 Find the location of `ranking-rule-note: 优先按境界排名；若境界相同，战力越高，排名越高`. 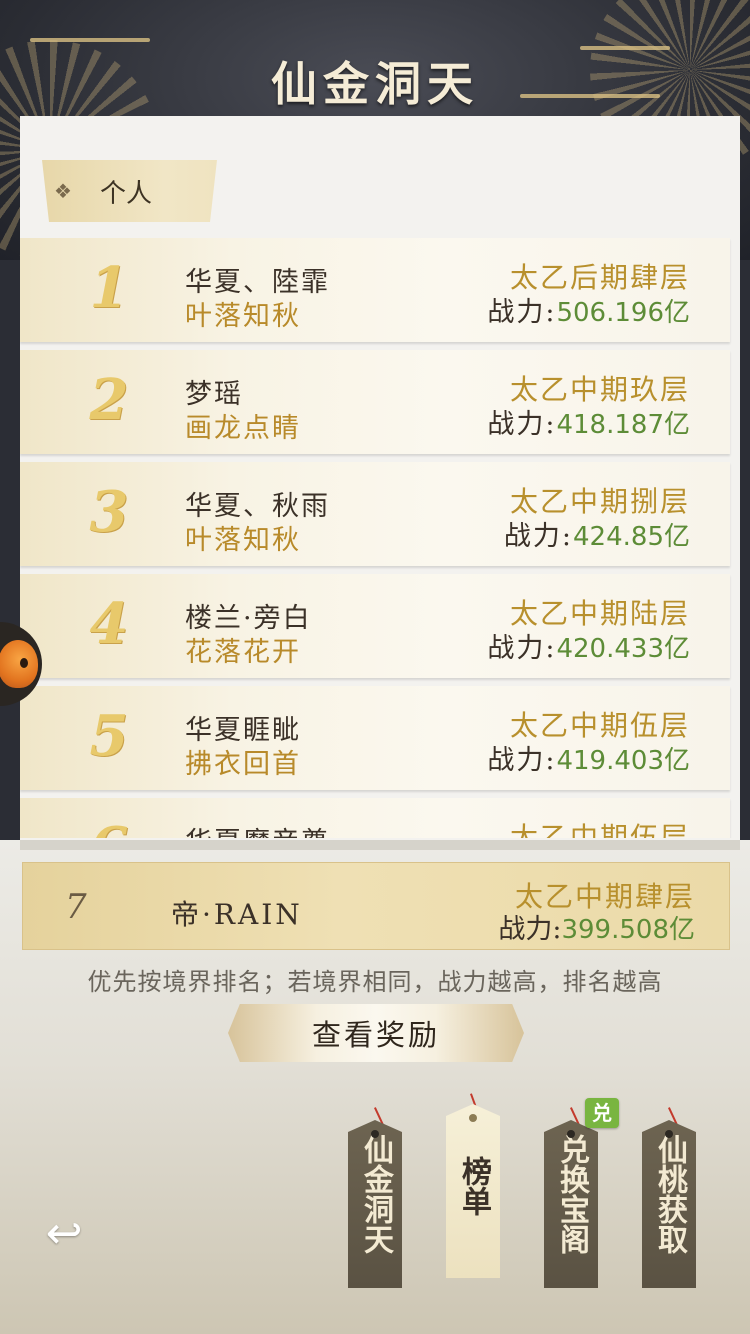

ranking-rule-note: 优先按境界排名；若境界相同，战力越高，排名越高 is located at coordinates (375, 982).